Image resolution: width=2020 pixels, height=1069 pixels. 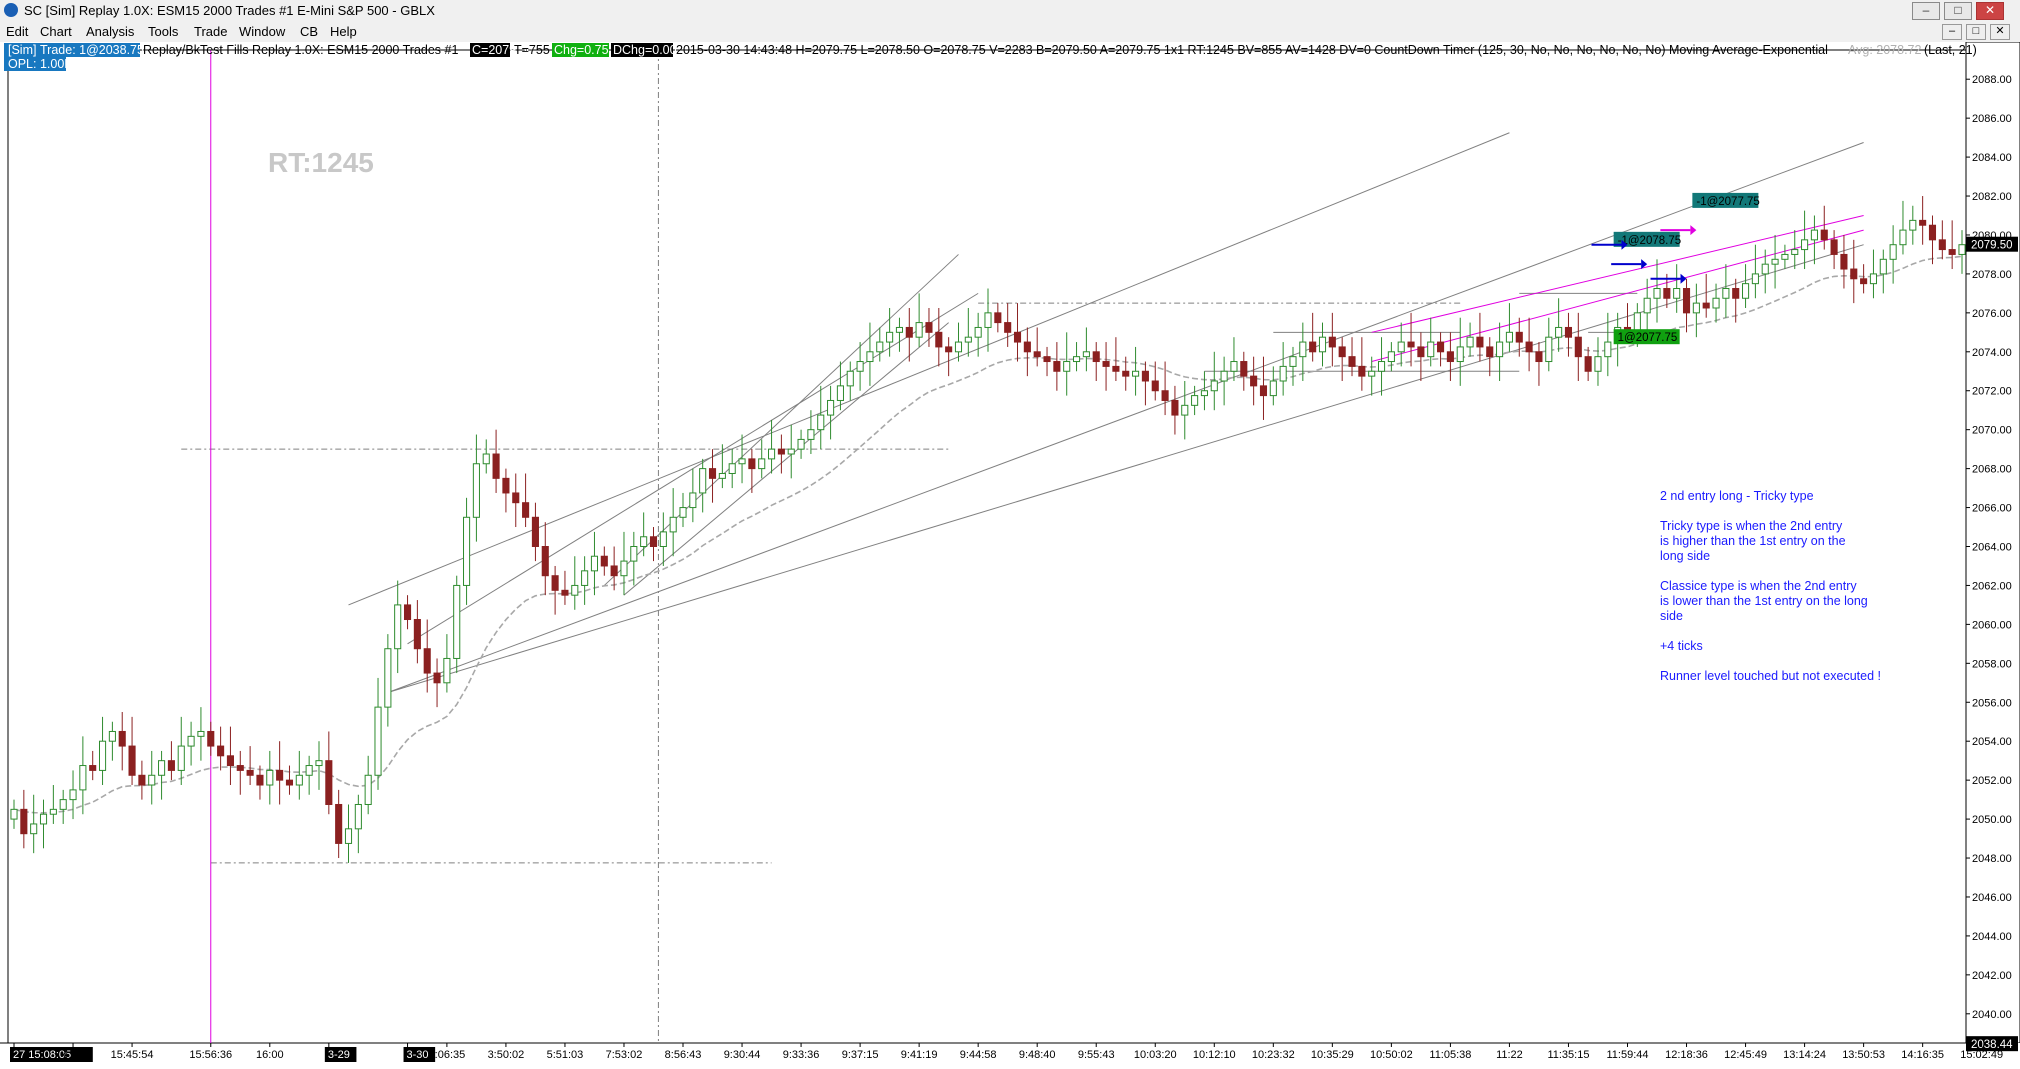 What do you see at coordinates (1096, 1055) in the screenshot?
I see `time-label: 9:55:43` at bounding box center [1096, 1055].